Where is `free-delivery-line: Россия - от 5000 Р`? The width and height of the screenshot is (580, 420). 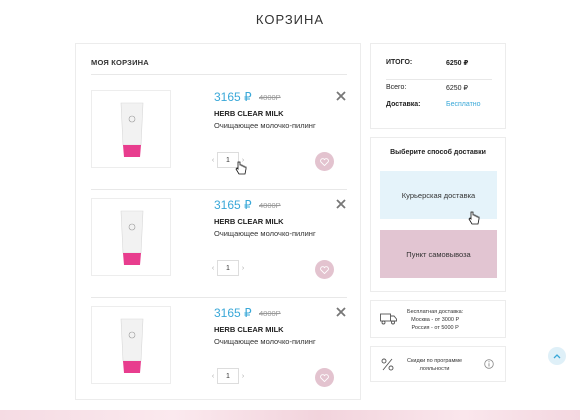 free-delivery-line: Россия - от 5000 Р is located at coordinates (435, 328).